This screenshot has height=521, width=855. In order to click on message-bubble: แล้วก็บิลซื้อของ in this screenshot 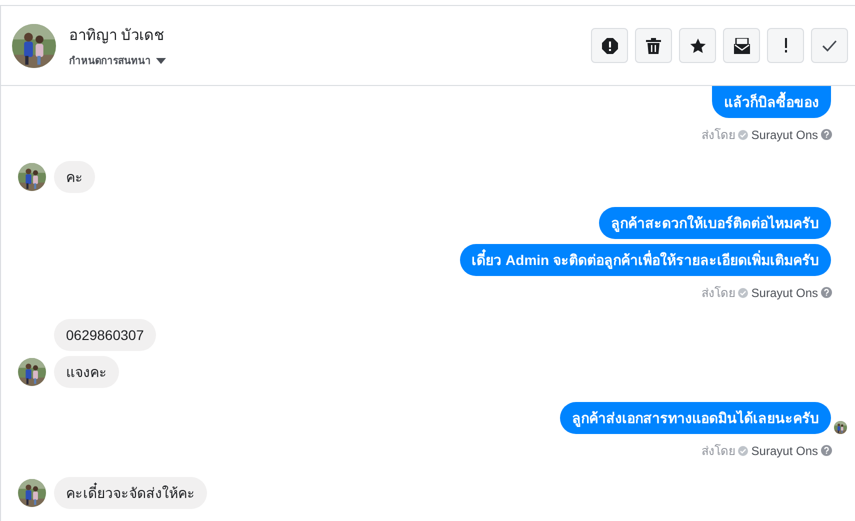, I will do `click(771, 102)`.